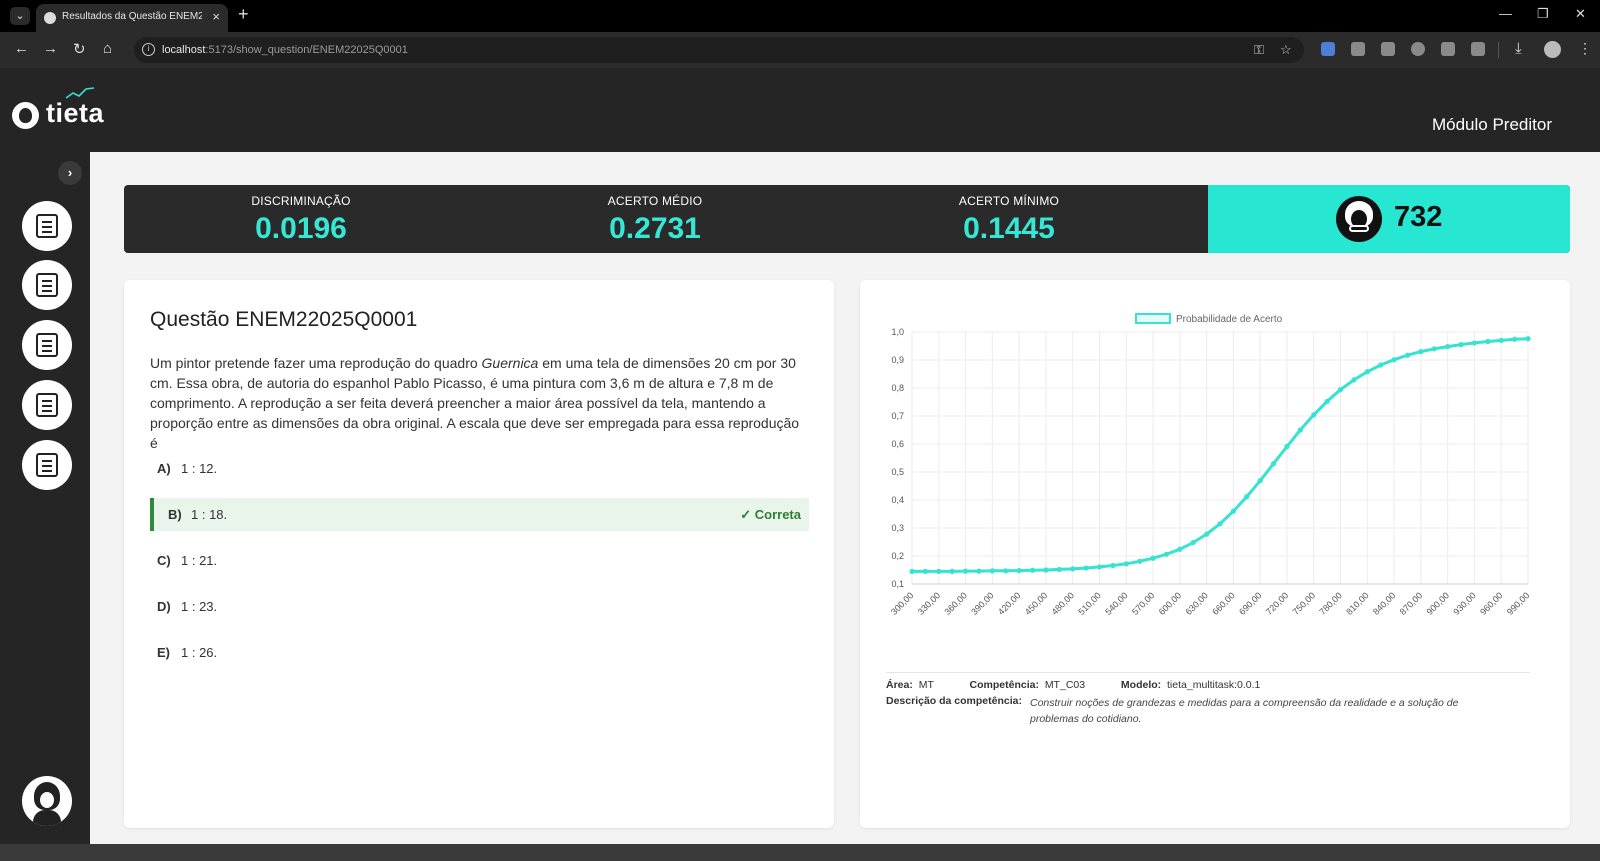 The height and width of the screenshot is (861, 1600). I want to click on y-tick-label: 0,2, so click(897, 556).